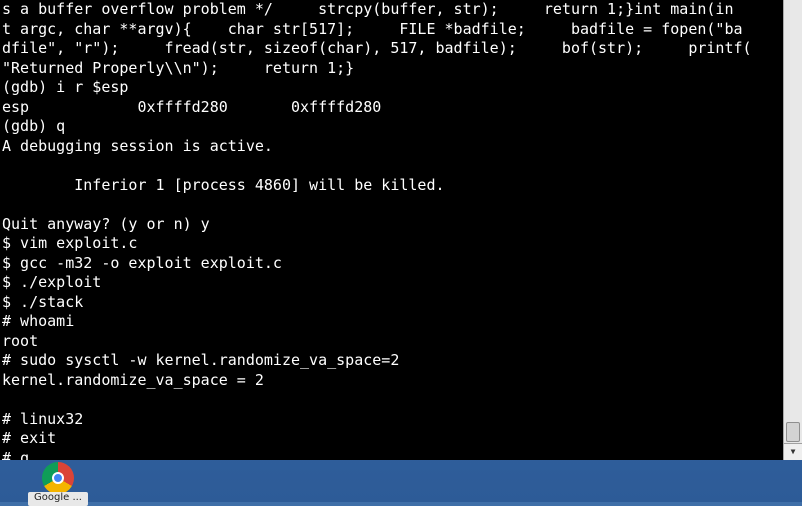 The height and width of the screenshot is (506, 802). What do you see at coordinates (793, 451) in the screenshot?
I see `scroll-down-arrow-icon: ▼` at bounding box center [793, 451].